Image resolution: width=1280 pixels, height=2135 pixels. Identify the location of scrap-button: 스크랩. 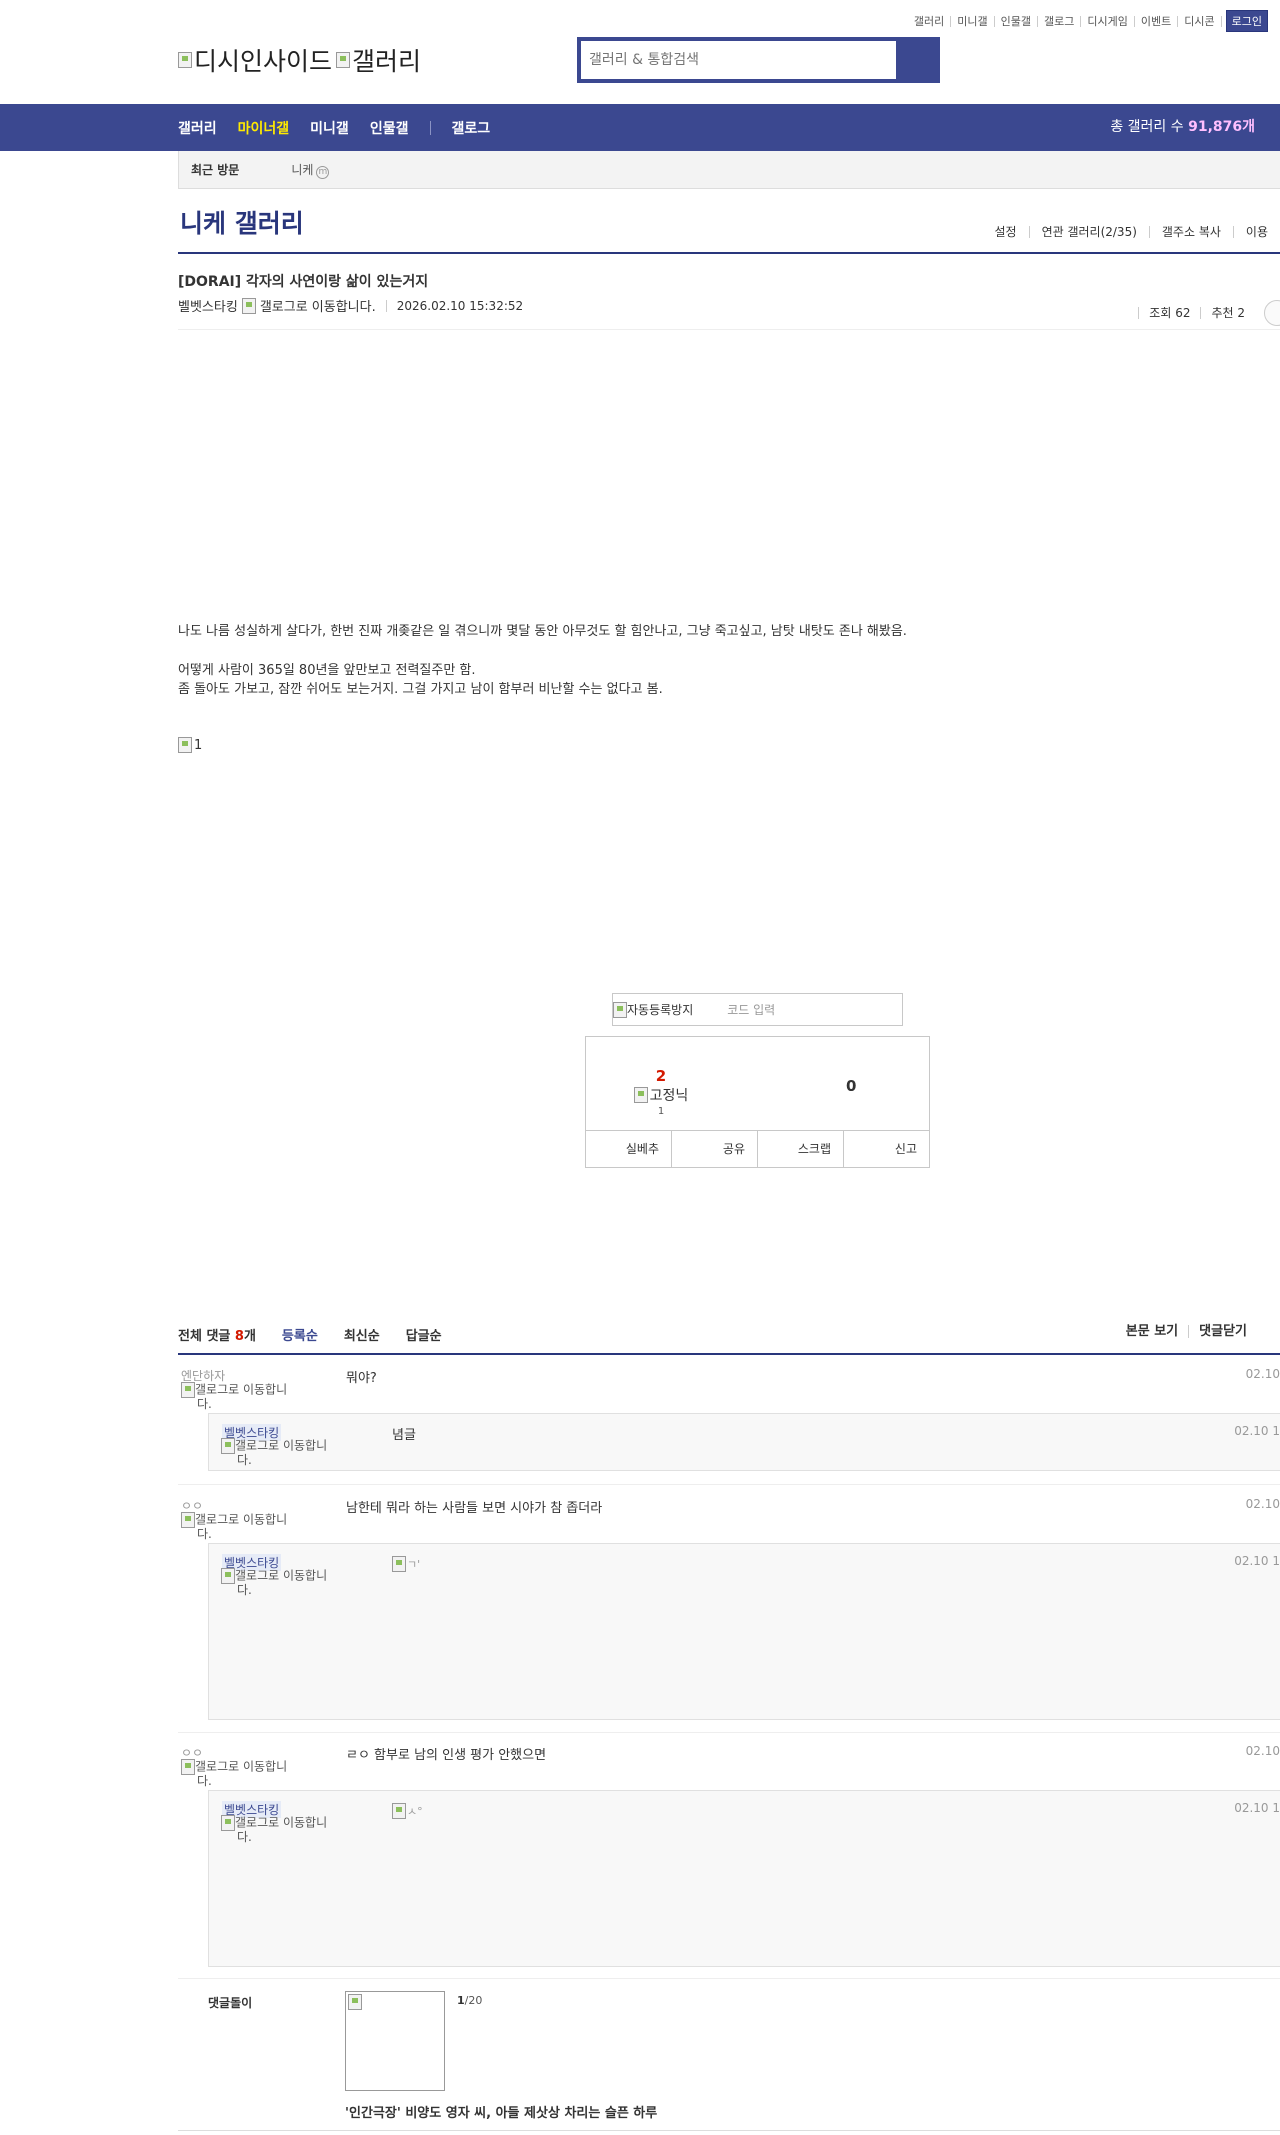
(800, 1149).